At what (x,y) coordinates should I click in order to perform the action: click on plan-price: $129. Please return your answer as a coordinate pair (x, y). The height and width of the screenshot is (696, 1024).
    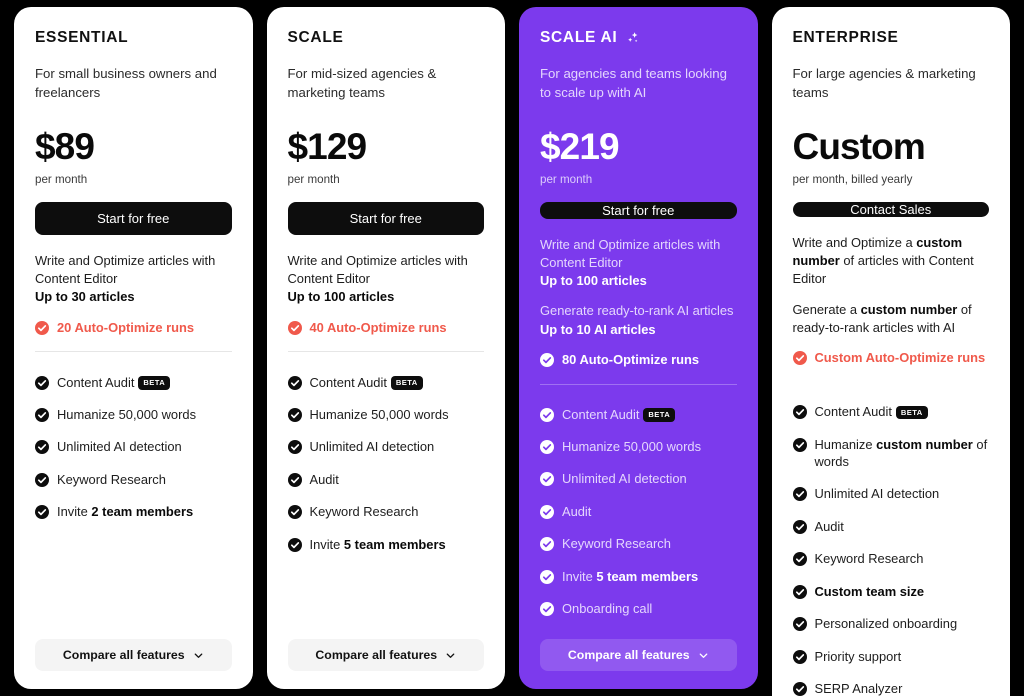
    Looking at the image, I should click on (327, 146).